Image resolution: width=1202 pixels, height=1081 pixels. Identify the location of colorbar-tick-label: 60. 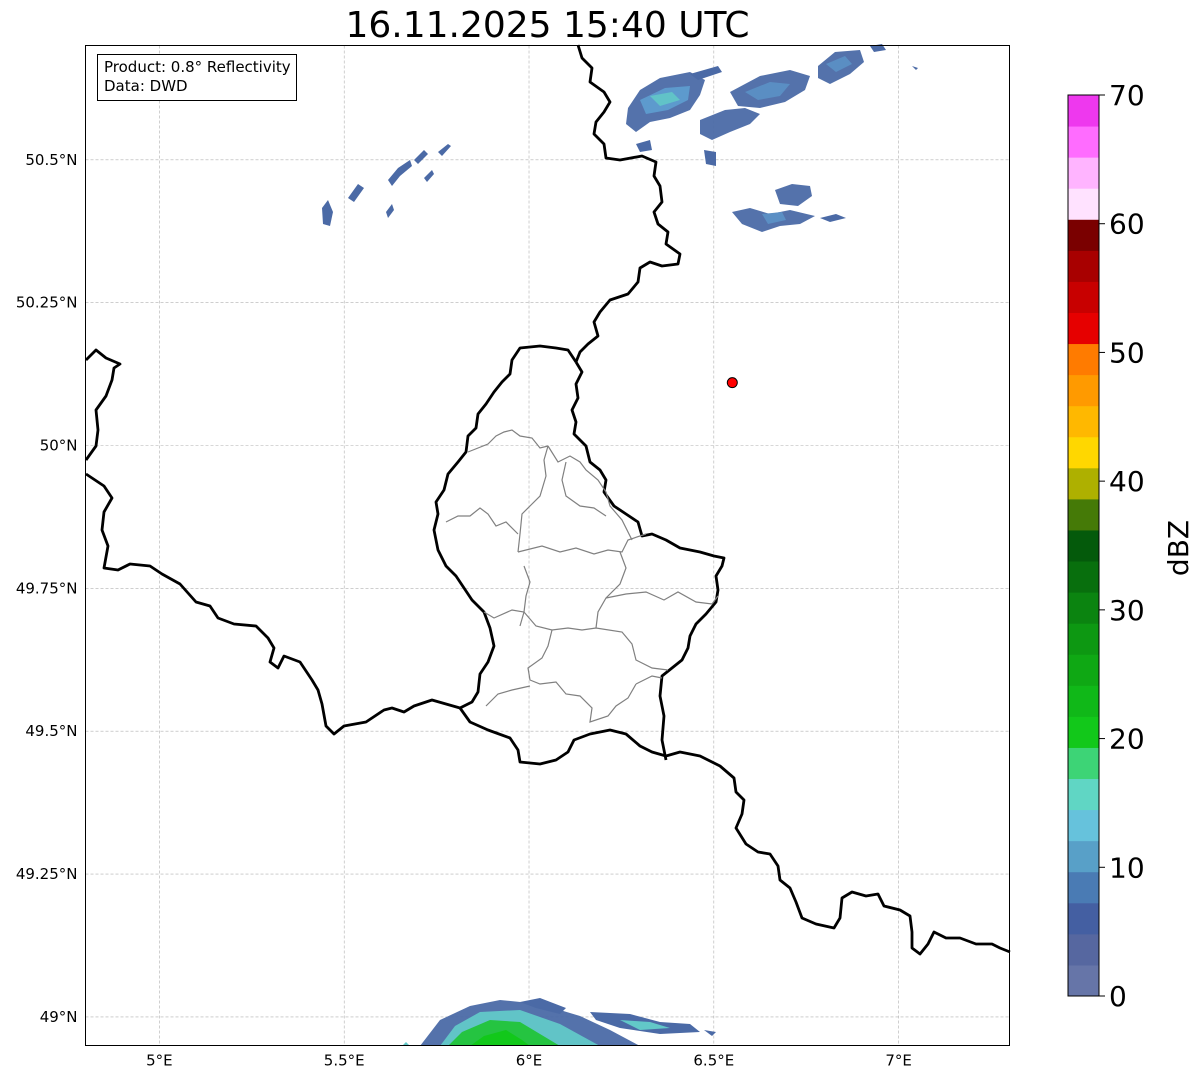
(1127, 224).